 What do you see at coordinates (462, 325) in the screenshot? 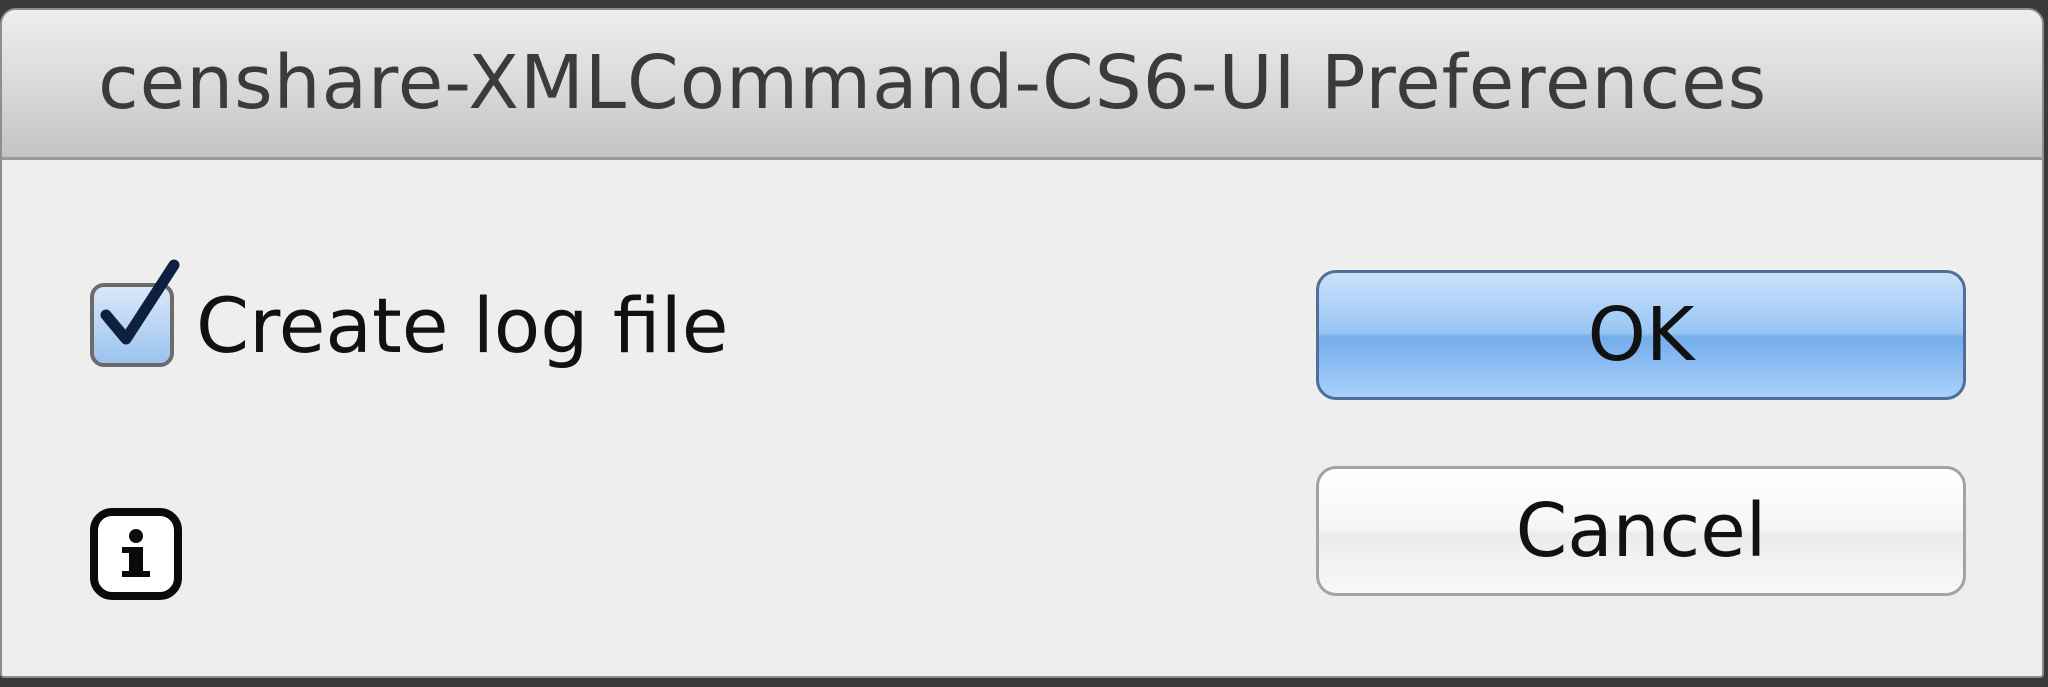
I see `create-log-label: Create log file` at bounding box center [462, 325].